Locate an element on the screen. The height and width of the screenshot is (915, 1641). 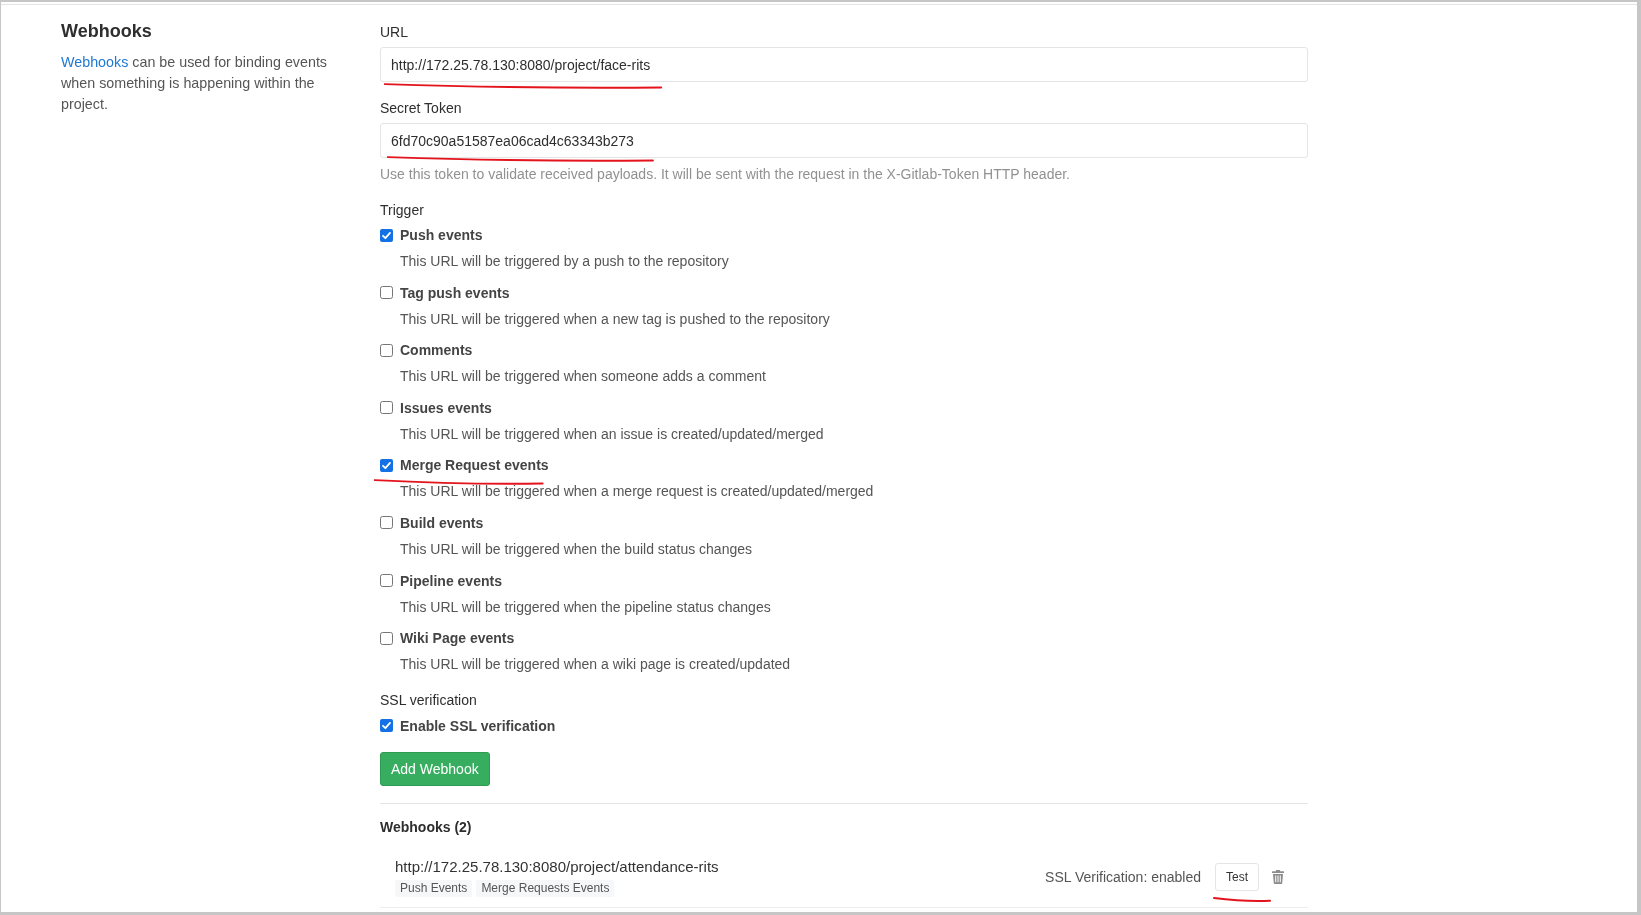
group-label: Trigger is located at coordinates (402, 210).